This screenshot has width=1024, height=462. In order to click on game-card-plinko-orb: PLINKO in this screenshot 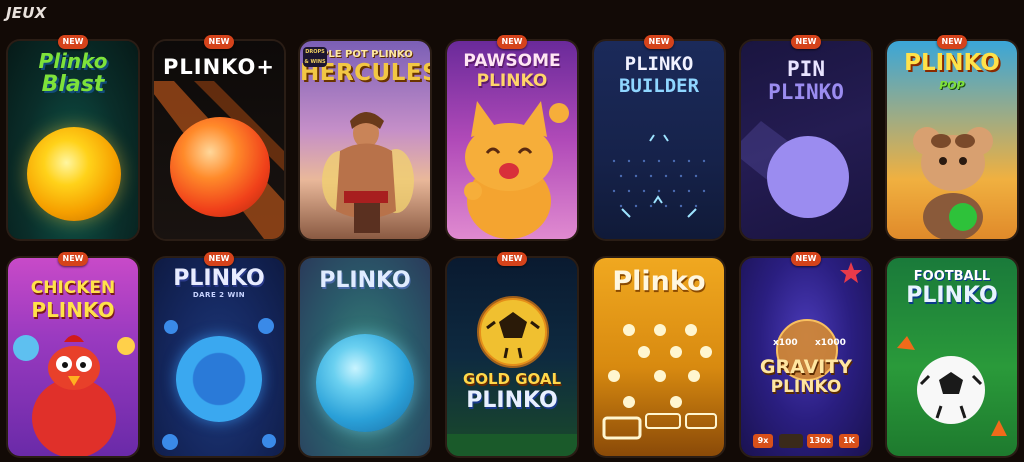, I will do `click(365, 357)`.